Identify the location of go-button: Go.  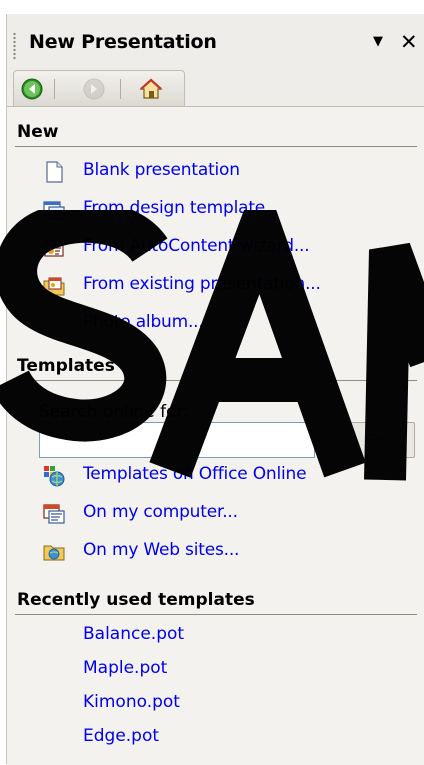
(375, 440).